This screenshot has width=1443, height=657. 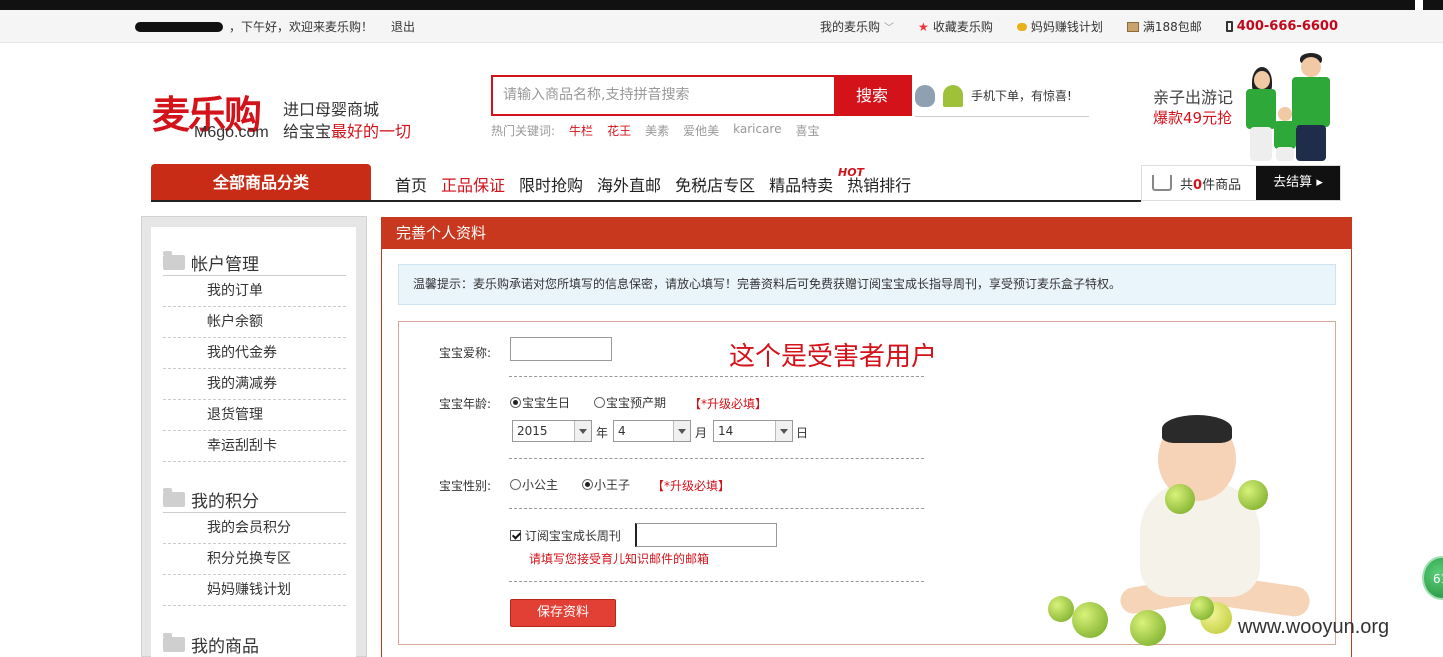 I want to click on hot-keyword: karicare, so click(x=757, y=130).